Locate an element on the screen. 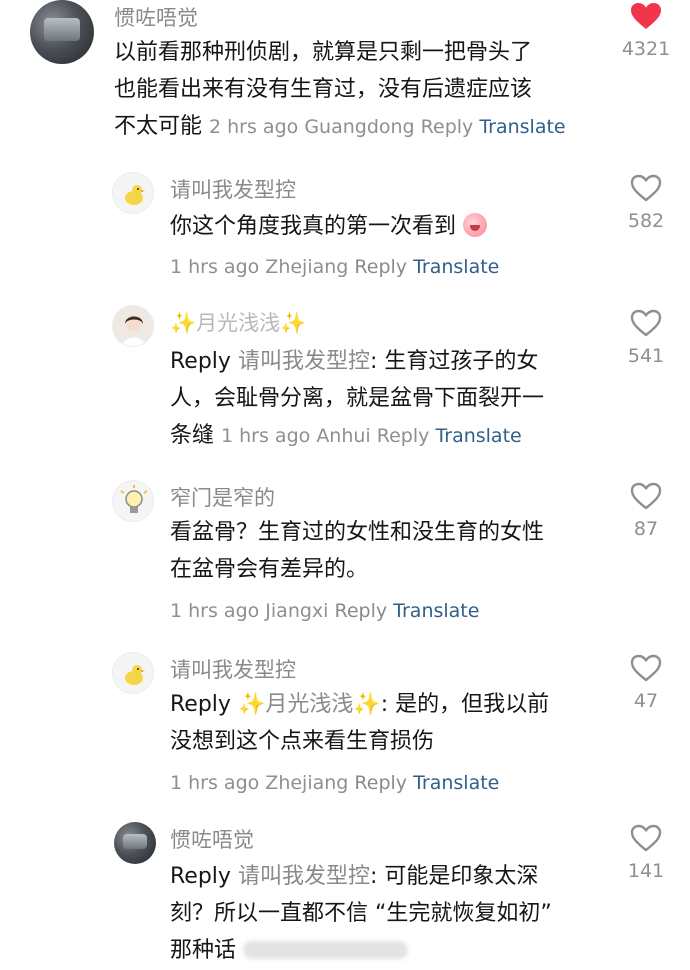  comment-time: 2 hrs ago is located at coordinates (254, 127).